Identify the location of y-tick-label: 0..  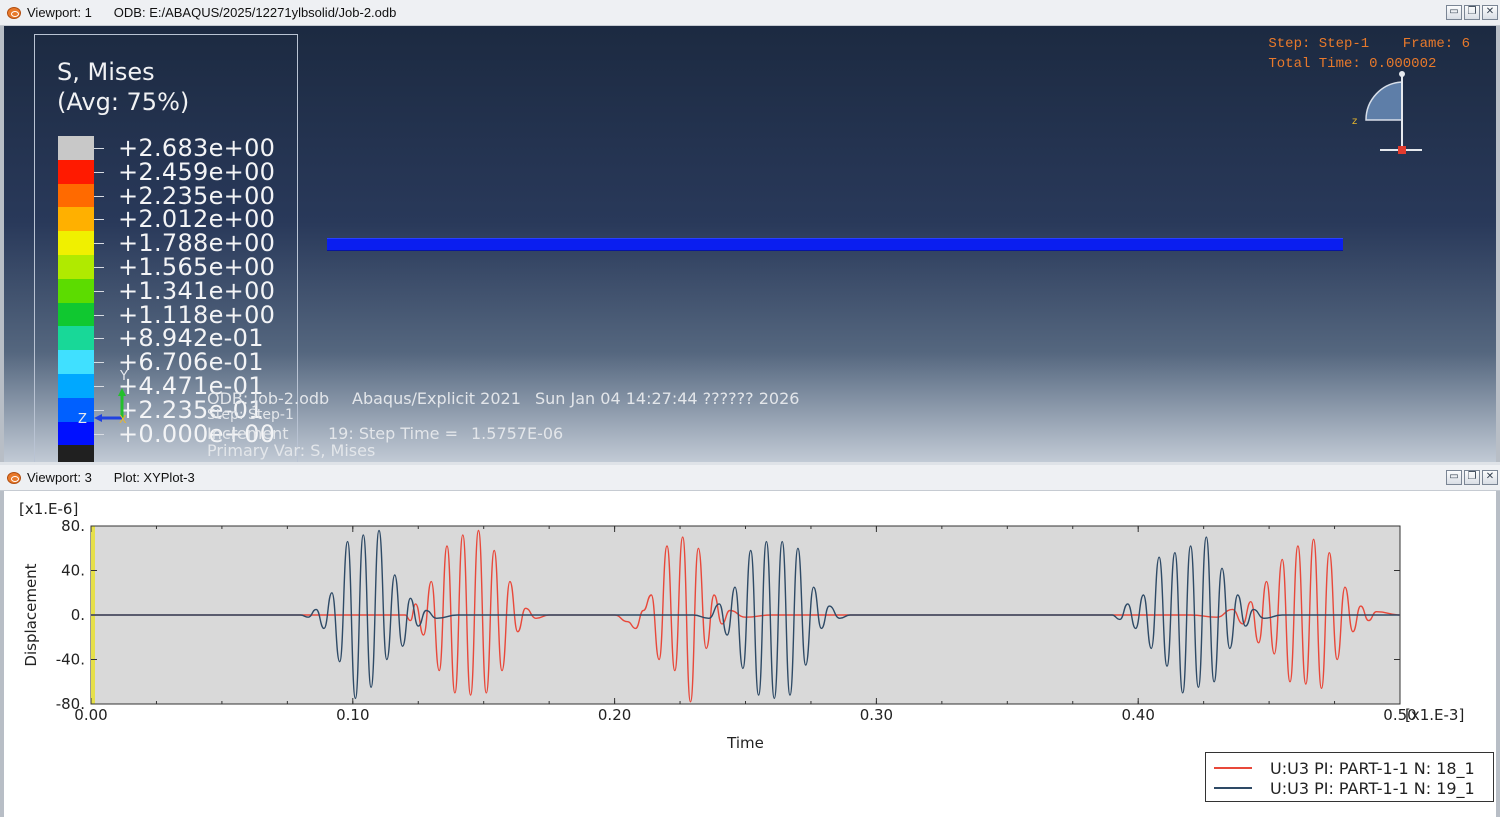
(78, 615).